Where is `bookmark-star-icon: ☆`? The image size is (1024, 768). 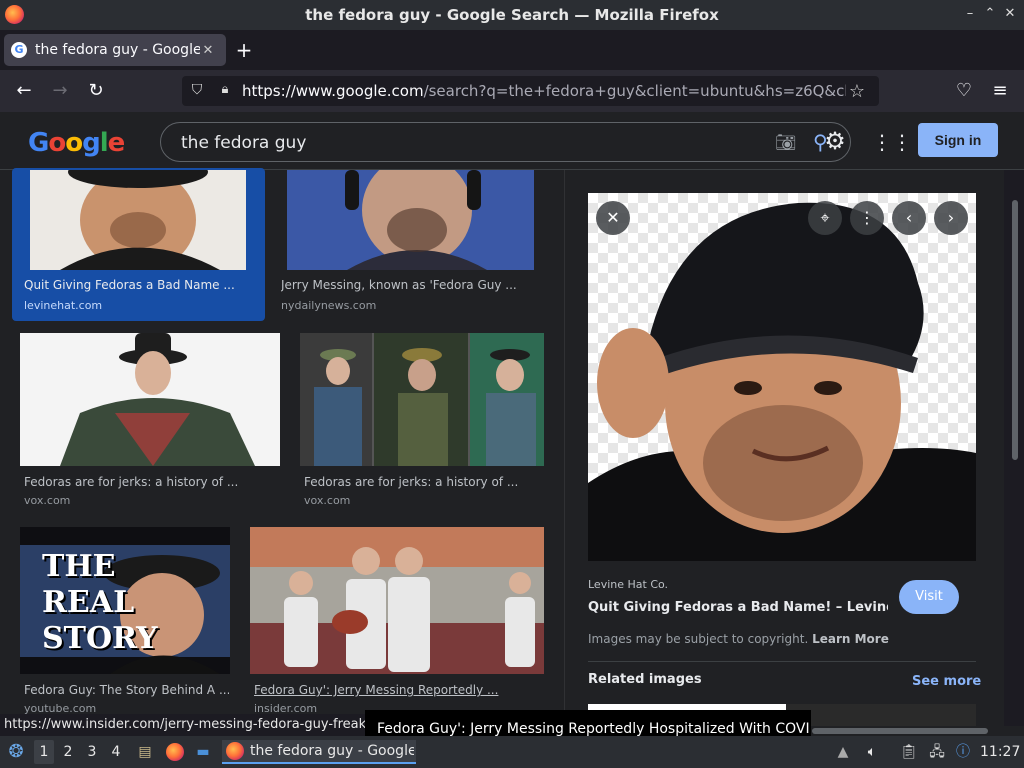 bookmark-star-icon: ☆ is located at coordinates (857, 91).